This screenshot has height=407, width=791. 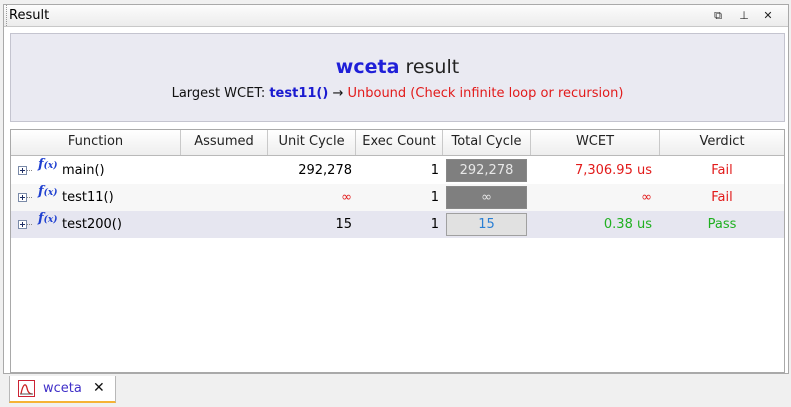 What do you see at coordinates (83, 170) in the screenshot?
I see `function-name: main()` at bounding box center [83, 170].